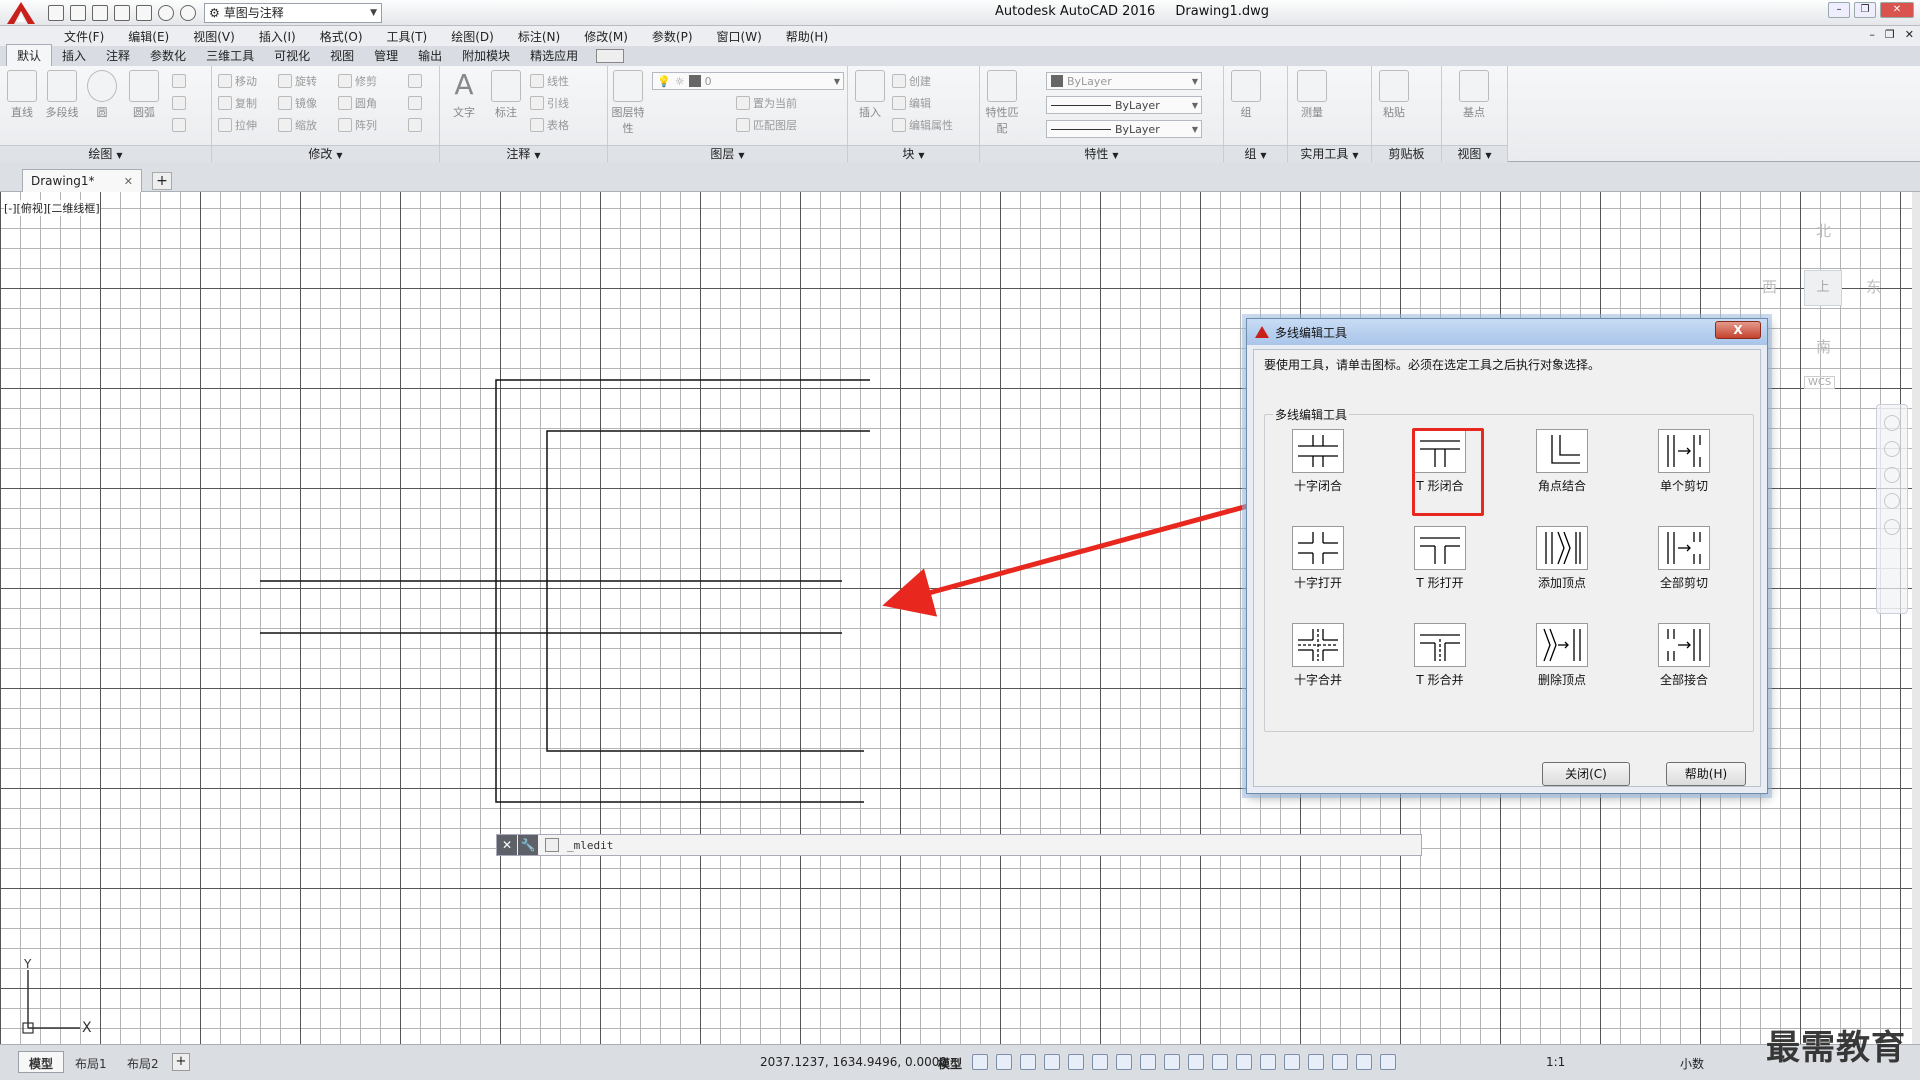  What do you see at coordinates (1873, 286) in the screenshot?
I see `viewcube-east: 东` at bounding box center [1873, 286].